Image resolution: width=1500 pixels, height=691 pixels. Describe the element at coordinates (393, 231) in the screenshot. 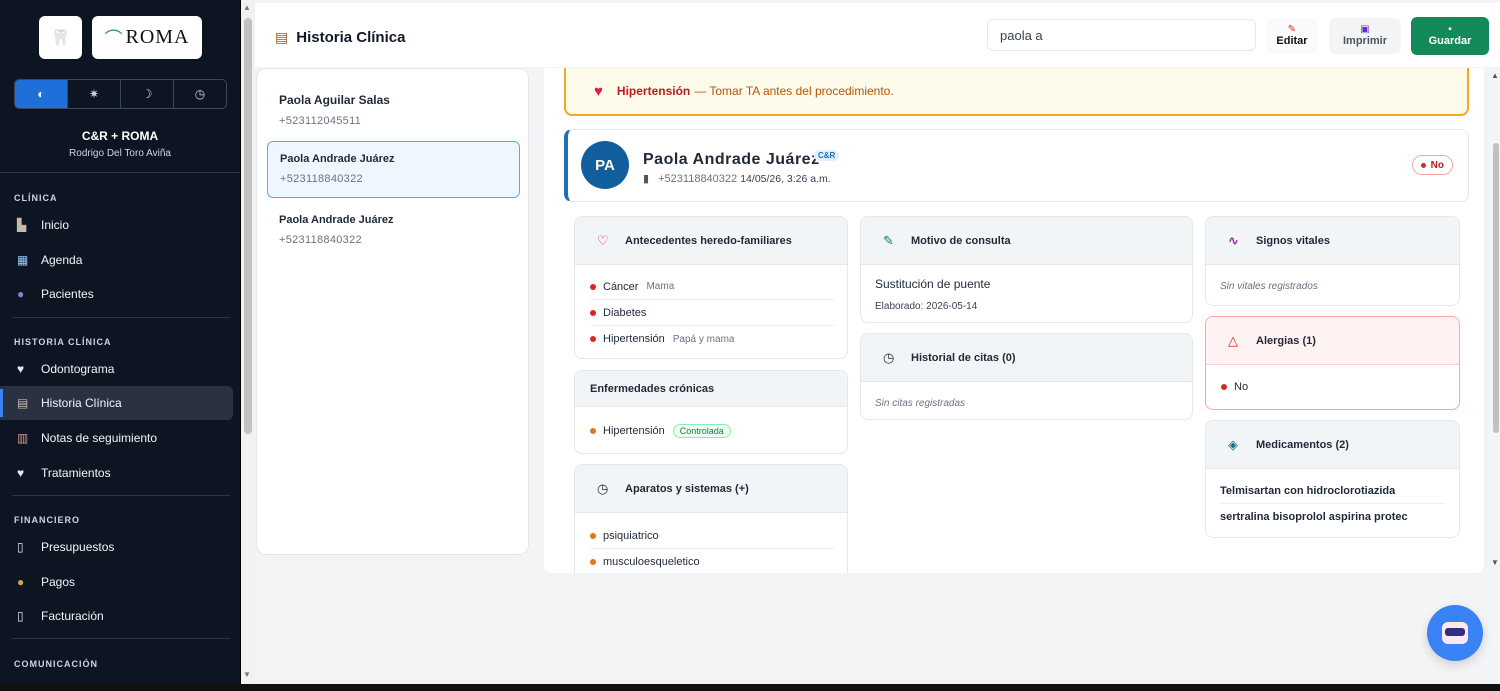

I see `patient-list-item: Paola Andrade Juárez +523118840322` at that location.